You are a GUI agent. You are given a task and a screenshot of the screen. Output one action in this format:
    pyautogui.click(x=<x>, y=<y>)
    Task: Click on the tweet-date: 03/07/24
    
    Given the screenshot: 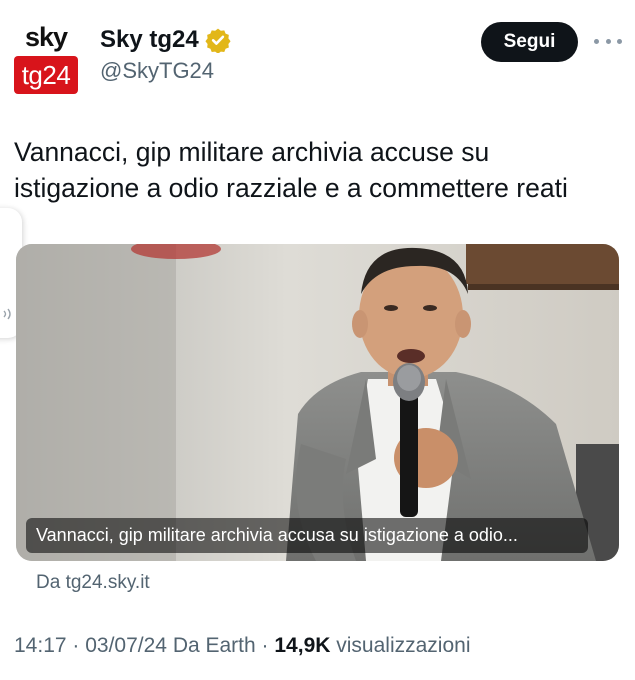 What is the action you would take?
    pyautogui.click(x=126, y=645)
    